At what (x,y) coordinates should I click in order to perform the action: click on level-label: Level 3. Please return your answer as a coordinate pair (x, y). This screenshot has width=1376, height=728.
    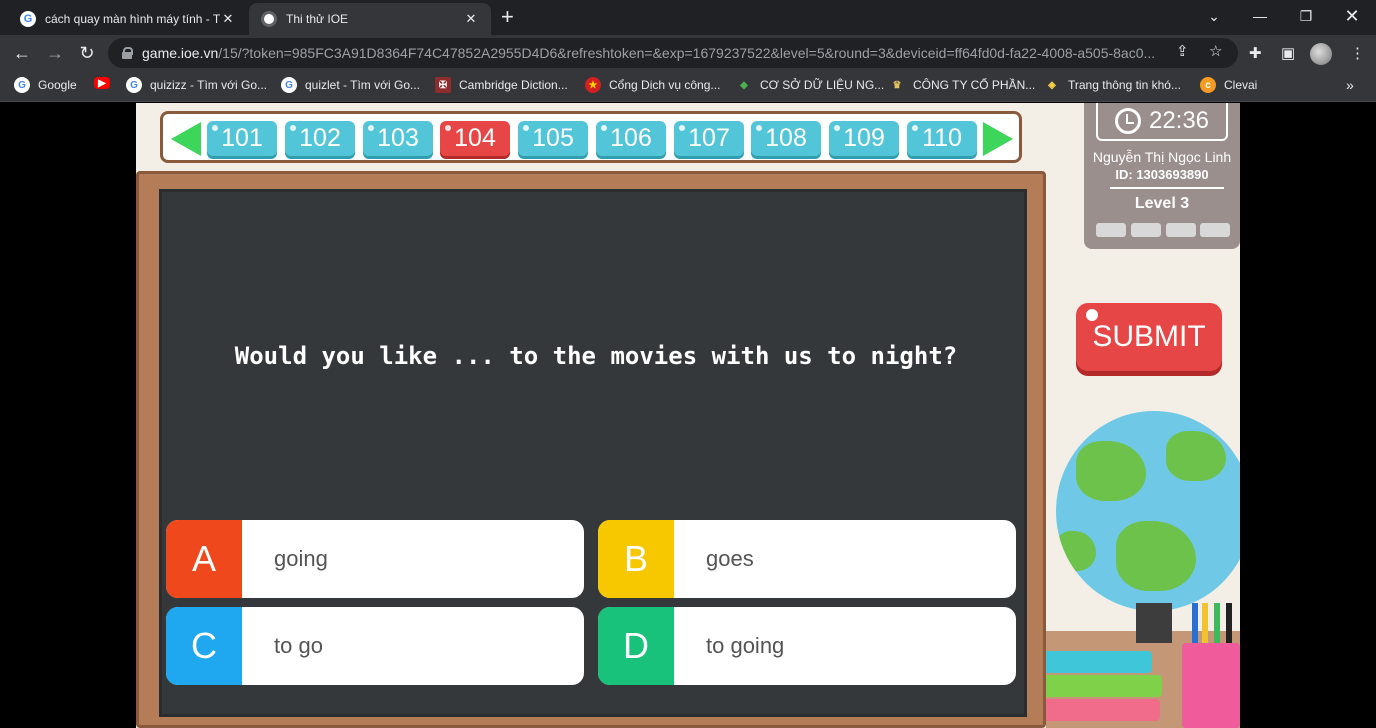
    Looking at the image, I should click on (1162, 203).